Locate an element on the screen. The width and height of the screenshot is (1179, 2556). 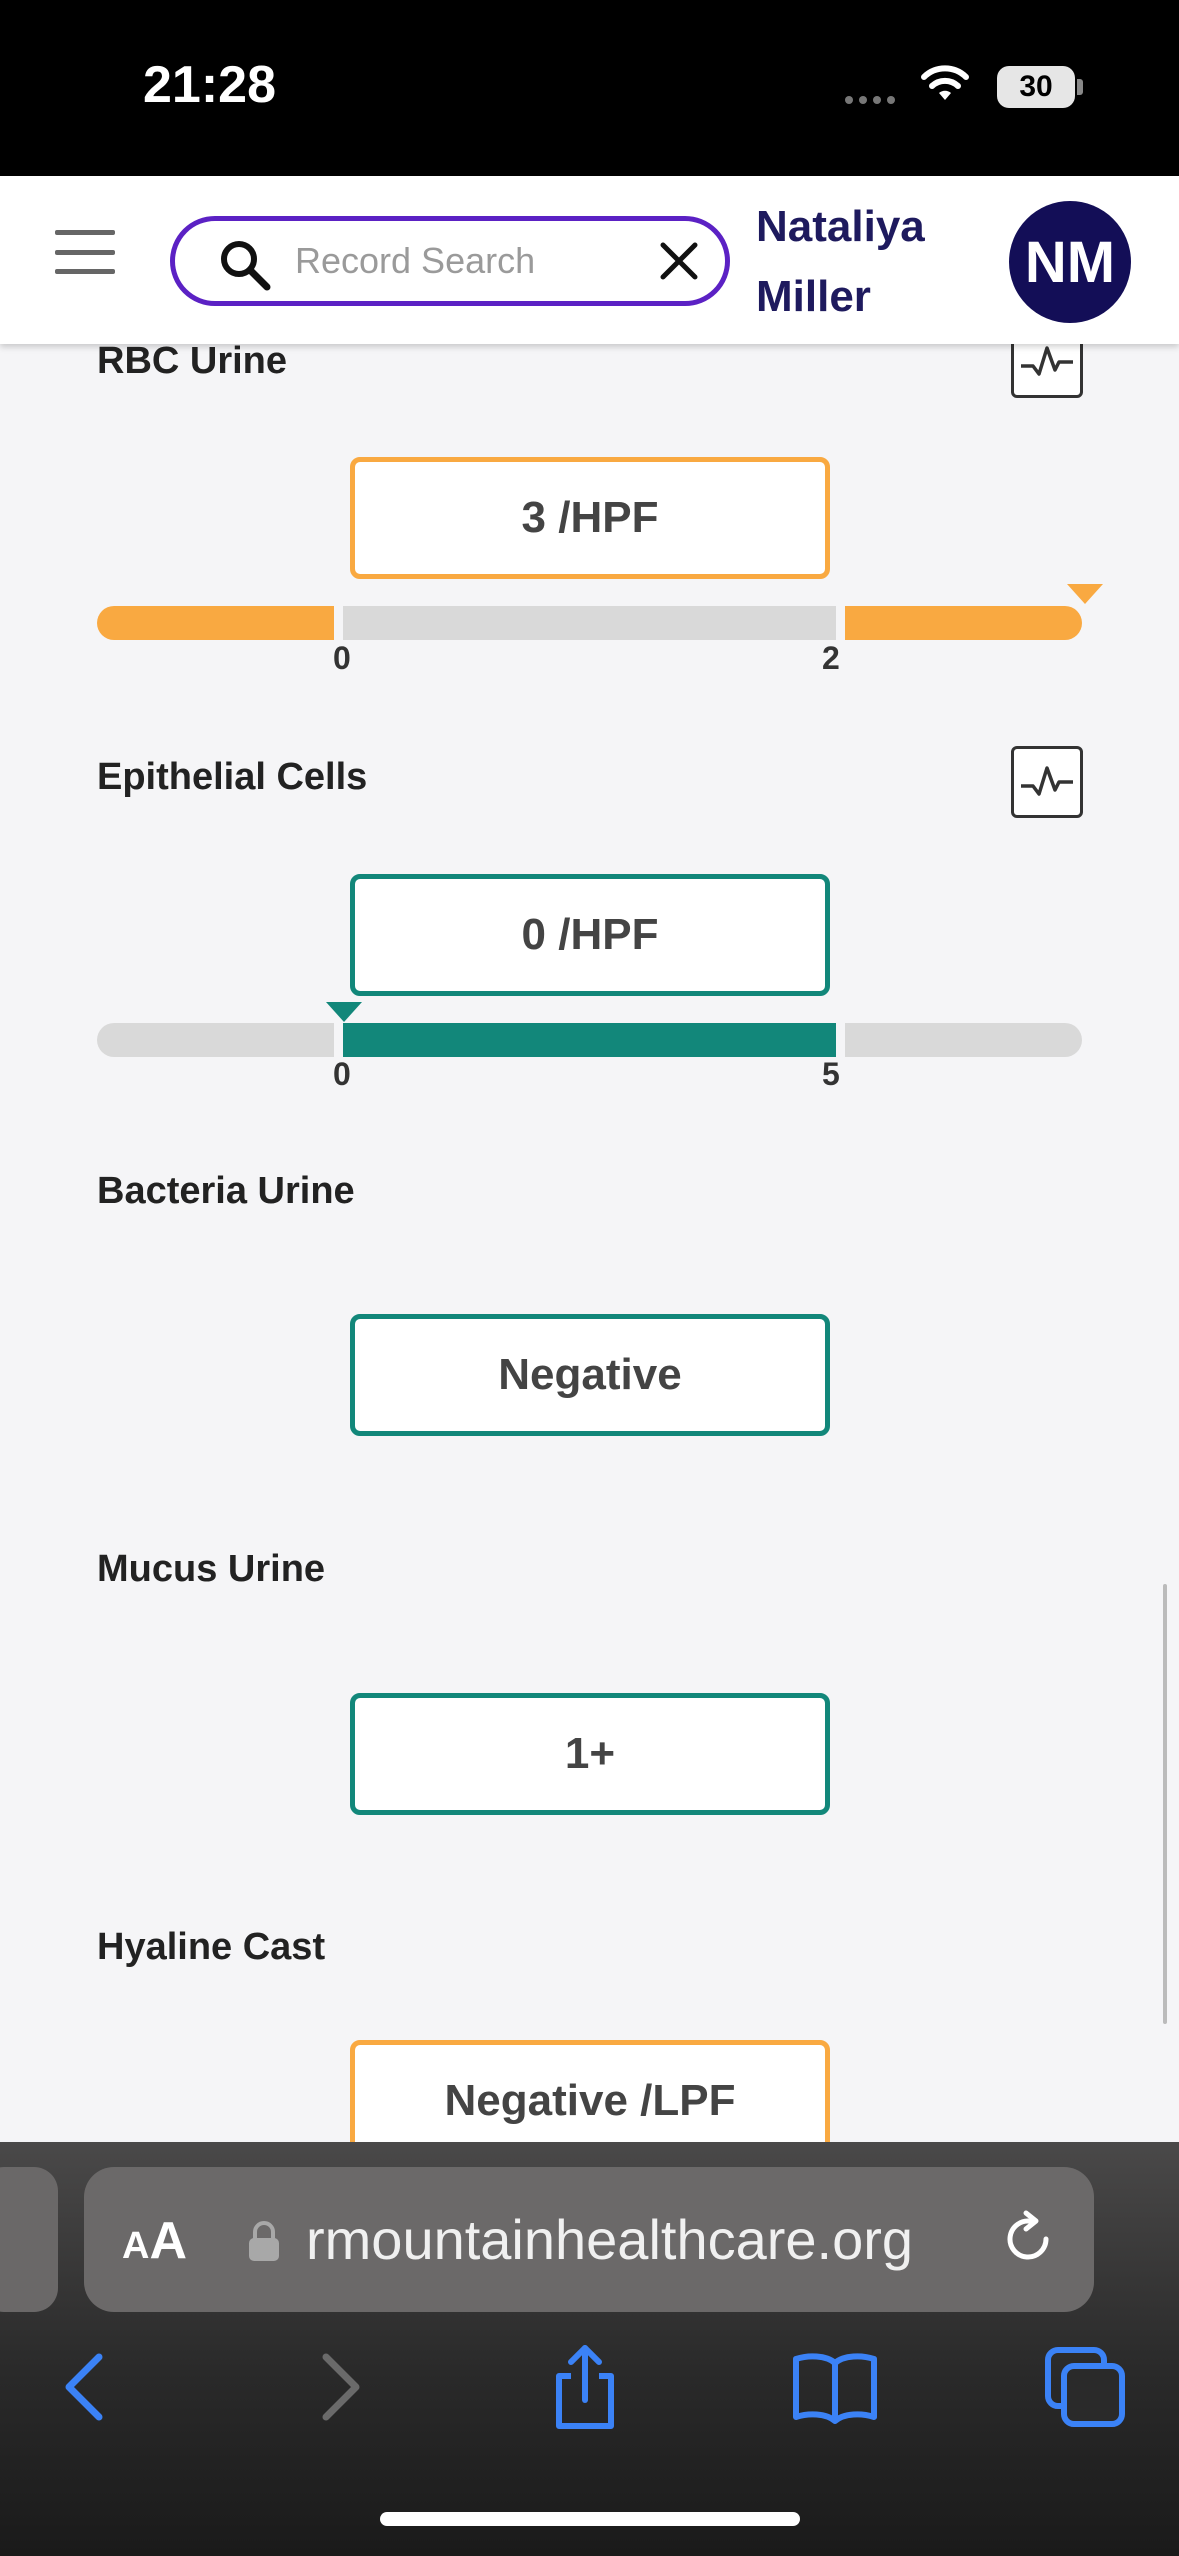
previous-tab-preview is located at coordinates (29, 2239).